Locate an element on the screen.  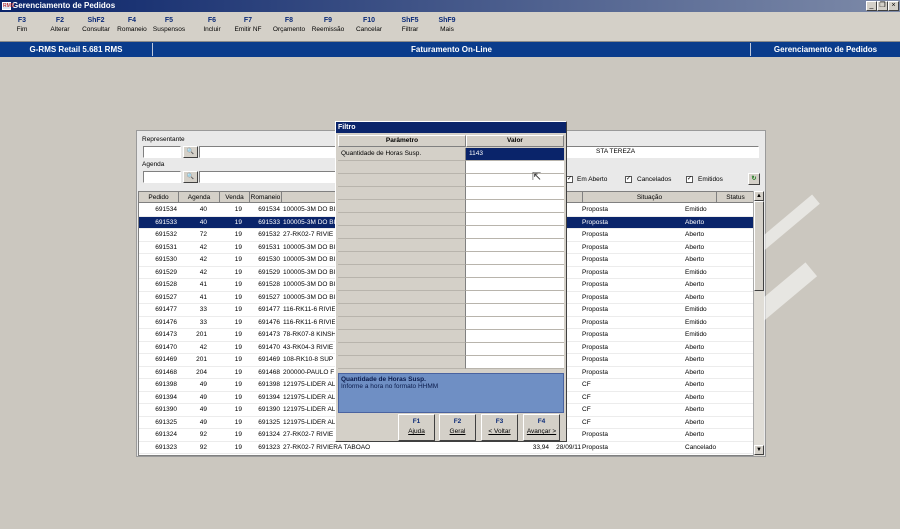
toolbar-button-suspensos: F5 Suspensos is located at coordinates (169, 25).